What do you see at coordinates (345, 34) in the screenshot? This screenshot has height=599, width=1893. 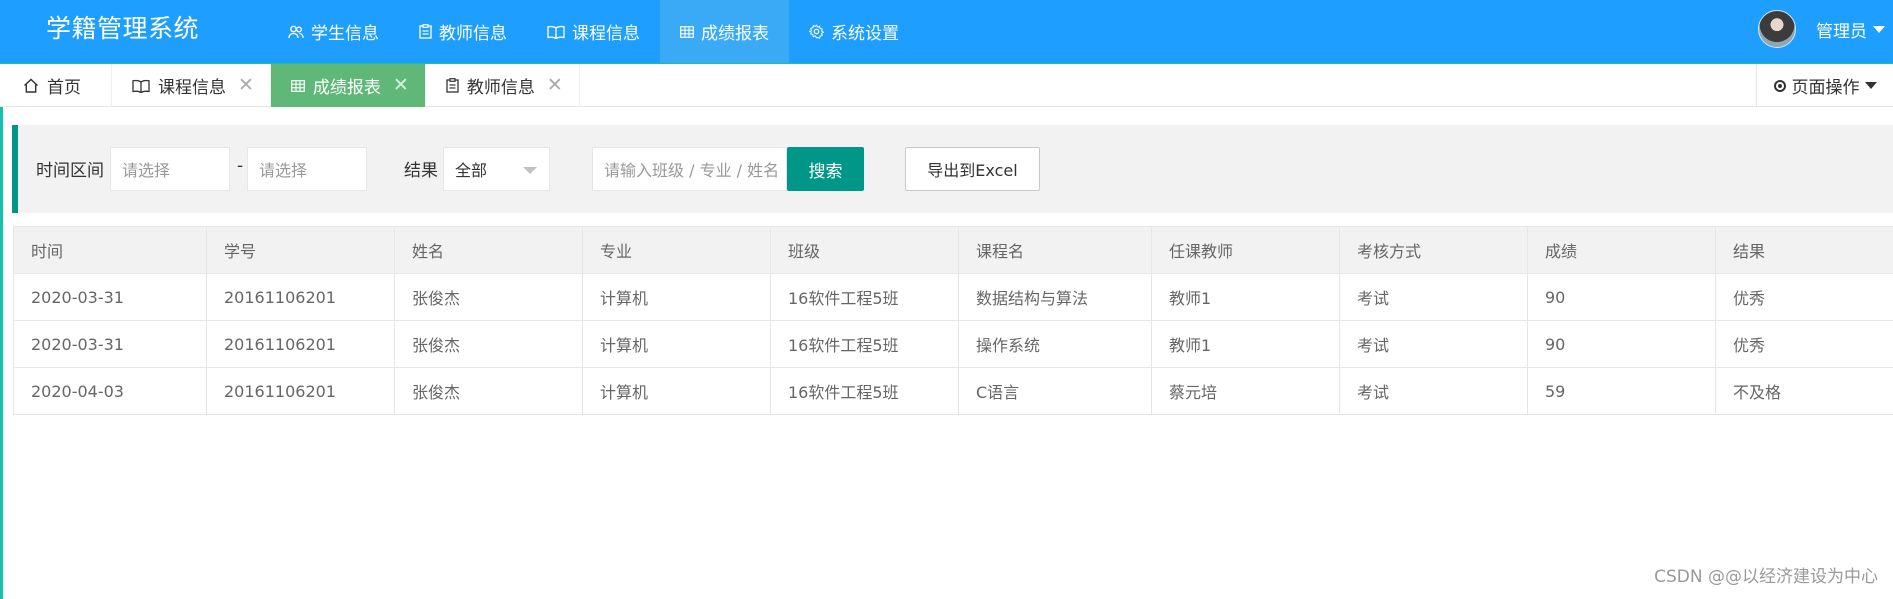 I see `nav-label: 学生信息` at bounding box center [345, 34].